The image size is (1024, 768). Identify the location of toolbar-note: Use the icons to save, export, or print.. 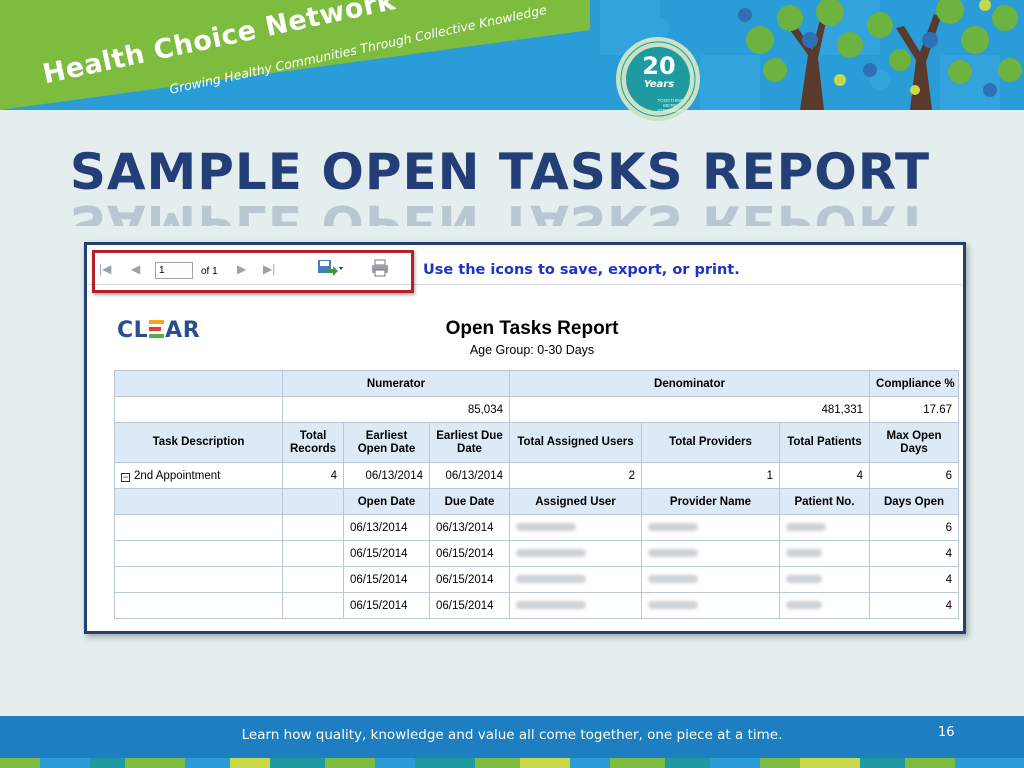
(581, 270).